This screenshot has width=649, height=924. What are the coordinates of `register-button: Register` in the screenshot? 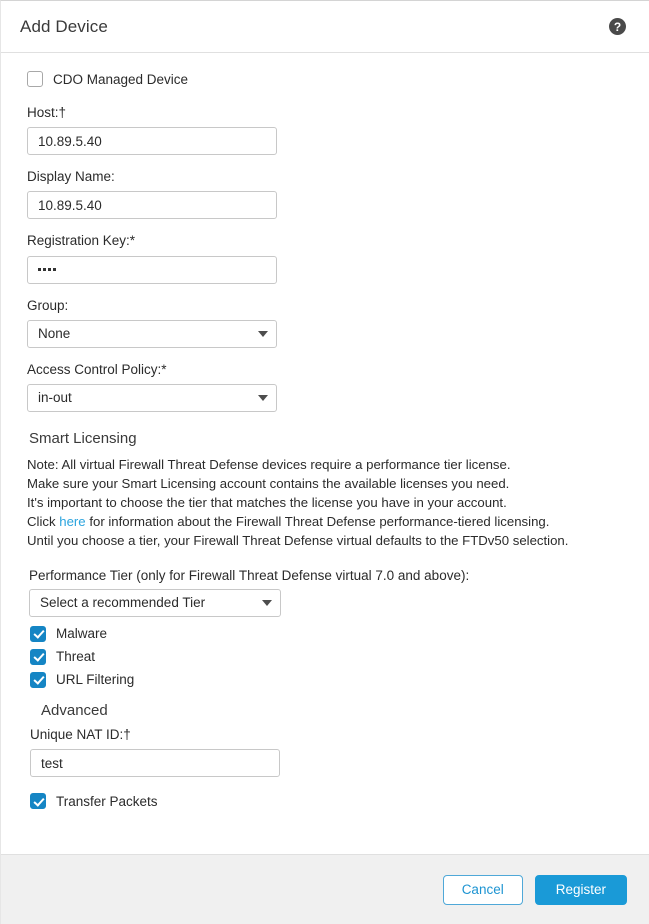 It's located at (580, 889).